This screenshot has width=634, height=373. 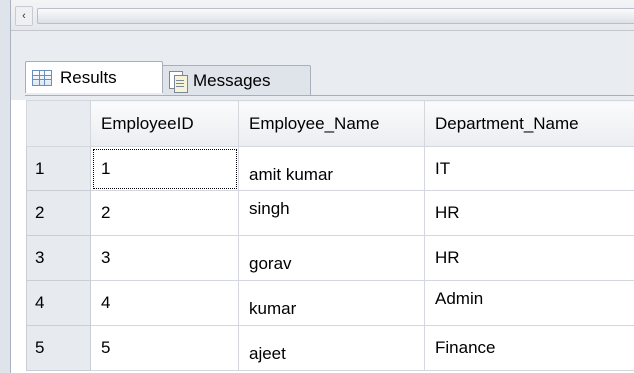 I want to click on scroll-left-arrow-icon: ‹, so click(x=24, y=16).